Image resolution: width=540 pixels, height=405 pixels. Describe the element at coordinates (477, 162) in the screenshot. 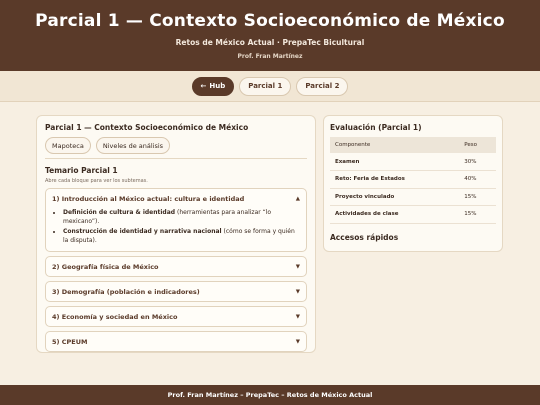

I see `weight-cell: 30%` at that location.